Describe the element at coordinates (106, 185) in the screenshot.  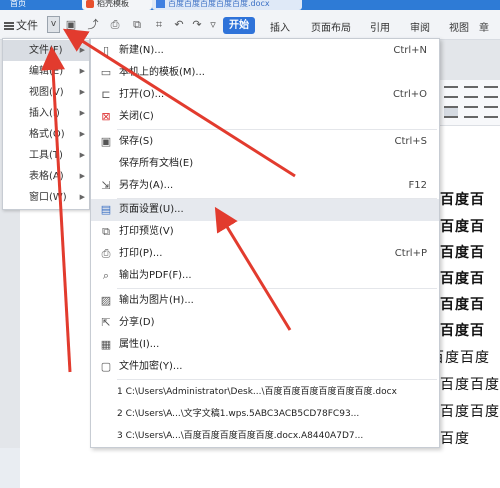
I see `save-as-icon: ⇲` at that location.